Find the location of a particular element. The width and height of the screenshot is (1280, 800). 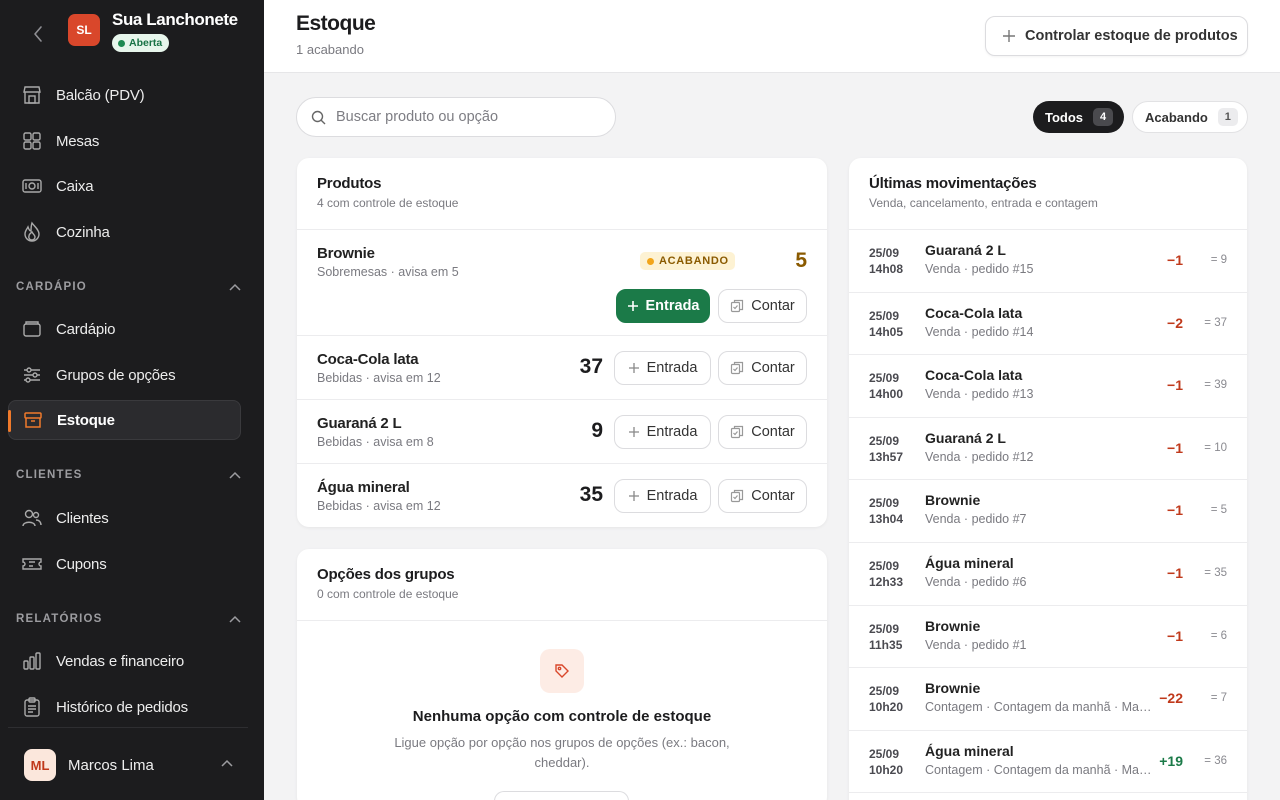

users-icon is located at coordinates (32, 518).